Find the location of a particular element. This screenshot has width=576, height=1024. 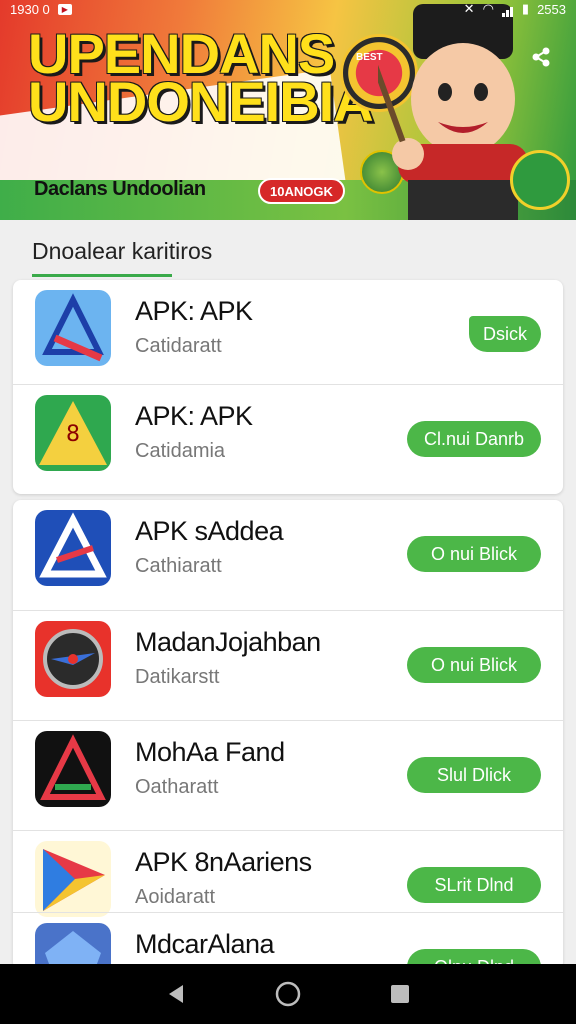

app-category: Catidamia is located at coordinates (180, 451).